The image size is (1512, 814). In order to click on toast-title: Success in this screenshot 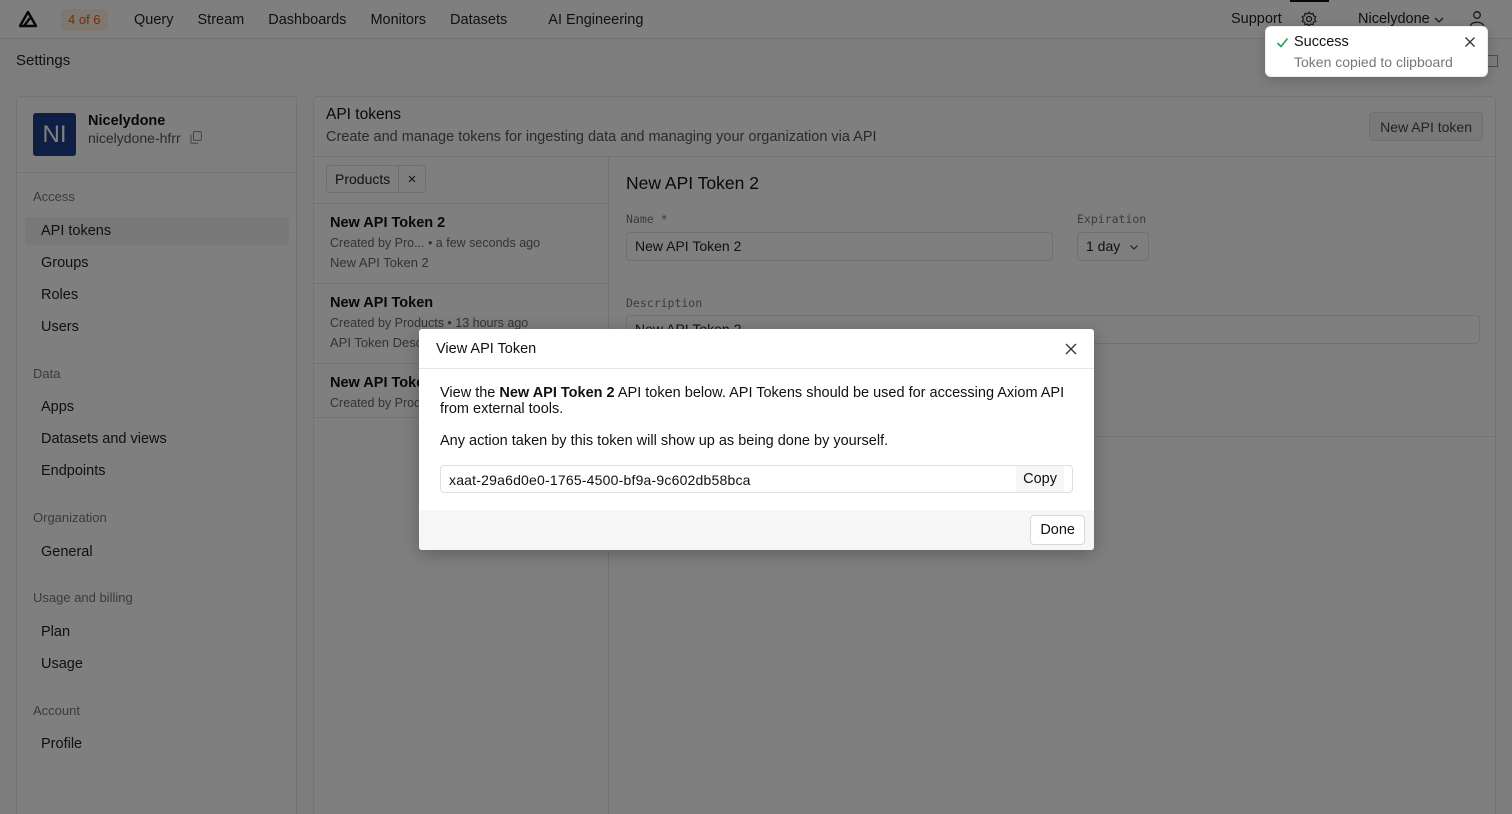, I will do `click(1321, 42)`.